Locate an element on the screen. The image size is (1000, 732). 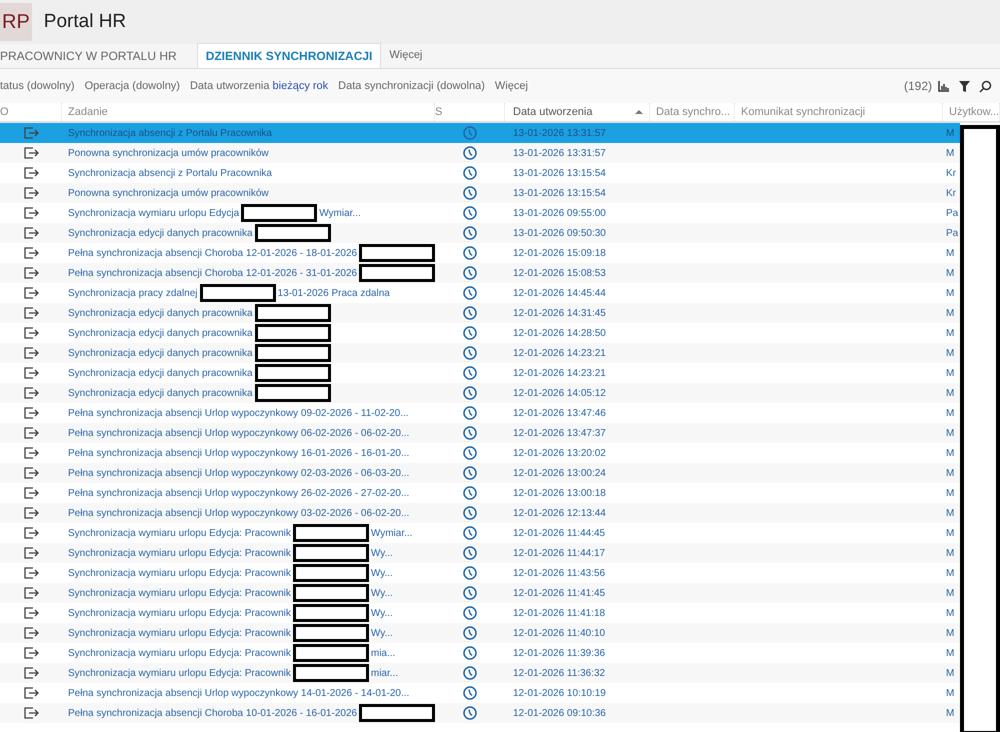
created-date: 12-01-2026 15:09:18 is located at coordinates (559, 253).